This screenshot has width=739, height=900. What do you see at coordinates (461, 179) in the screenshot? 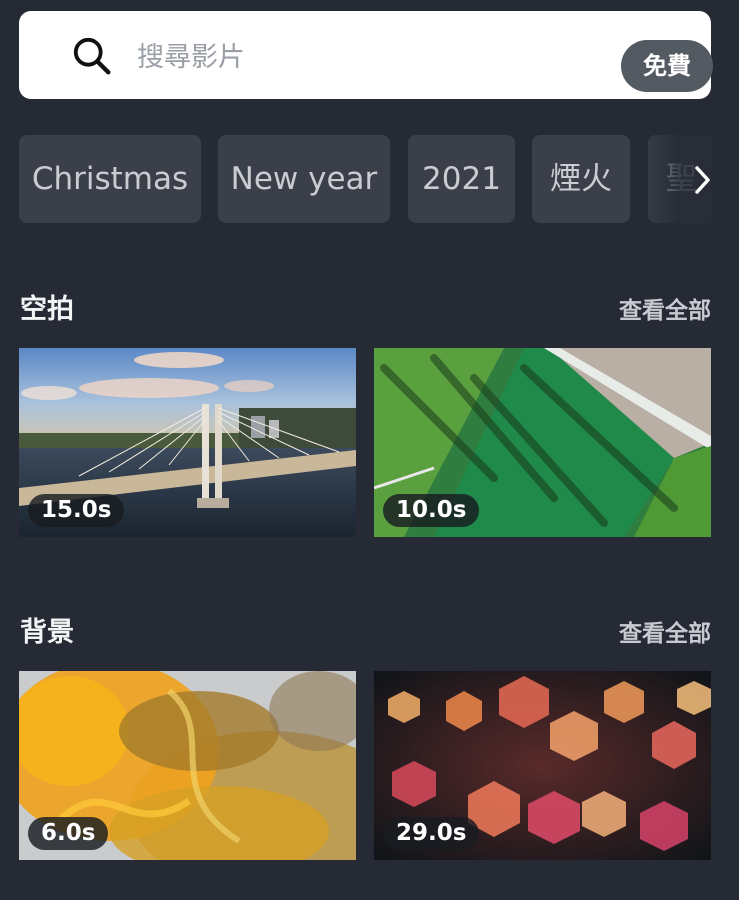
I see `chip-2021: 2021` at bounding box center [461, 179].